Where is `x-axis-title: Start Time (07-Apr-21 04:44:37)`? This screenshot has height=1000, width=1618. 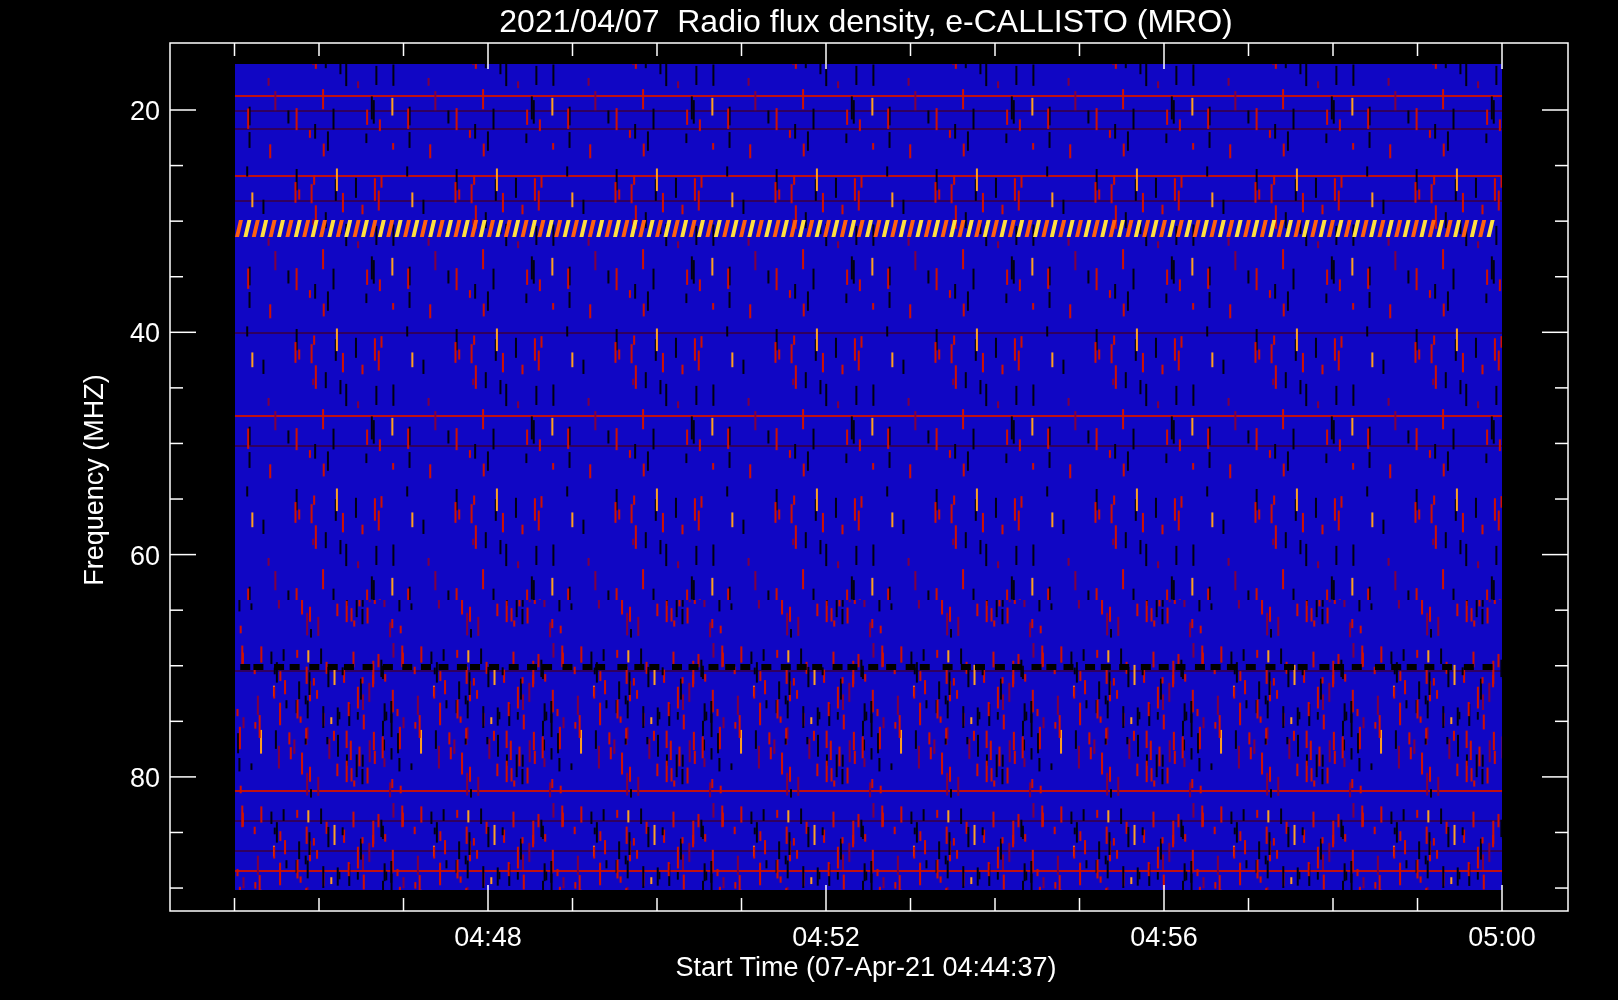 x-axis-title: Start Time (07-Apr-21 04:44:37) is located at coordinates (866, 967).